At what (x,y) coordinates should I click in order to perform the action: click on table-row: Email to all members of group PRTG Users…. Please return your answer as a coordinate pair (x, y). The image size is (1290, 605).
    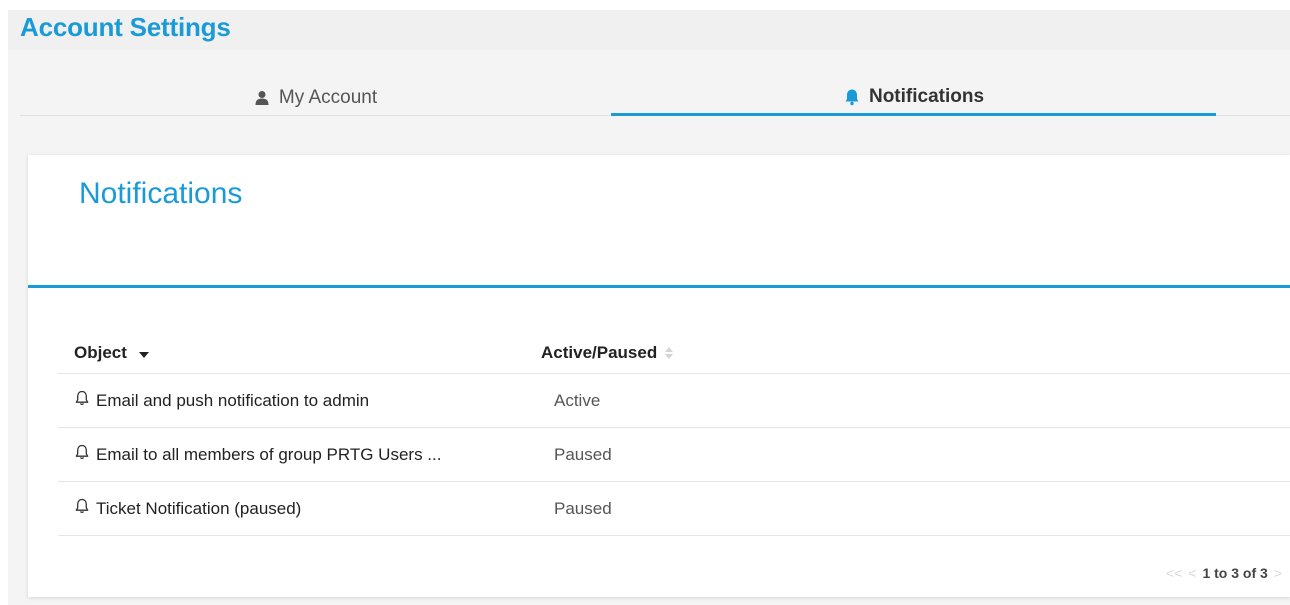
    Looking at the image, I should click on (674, 455).